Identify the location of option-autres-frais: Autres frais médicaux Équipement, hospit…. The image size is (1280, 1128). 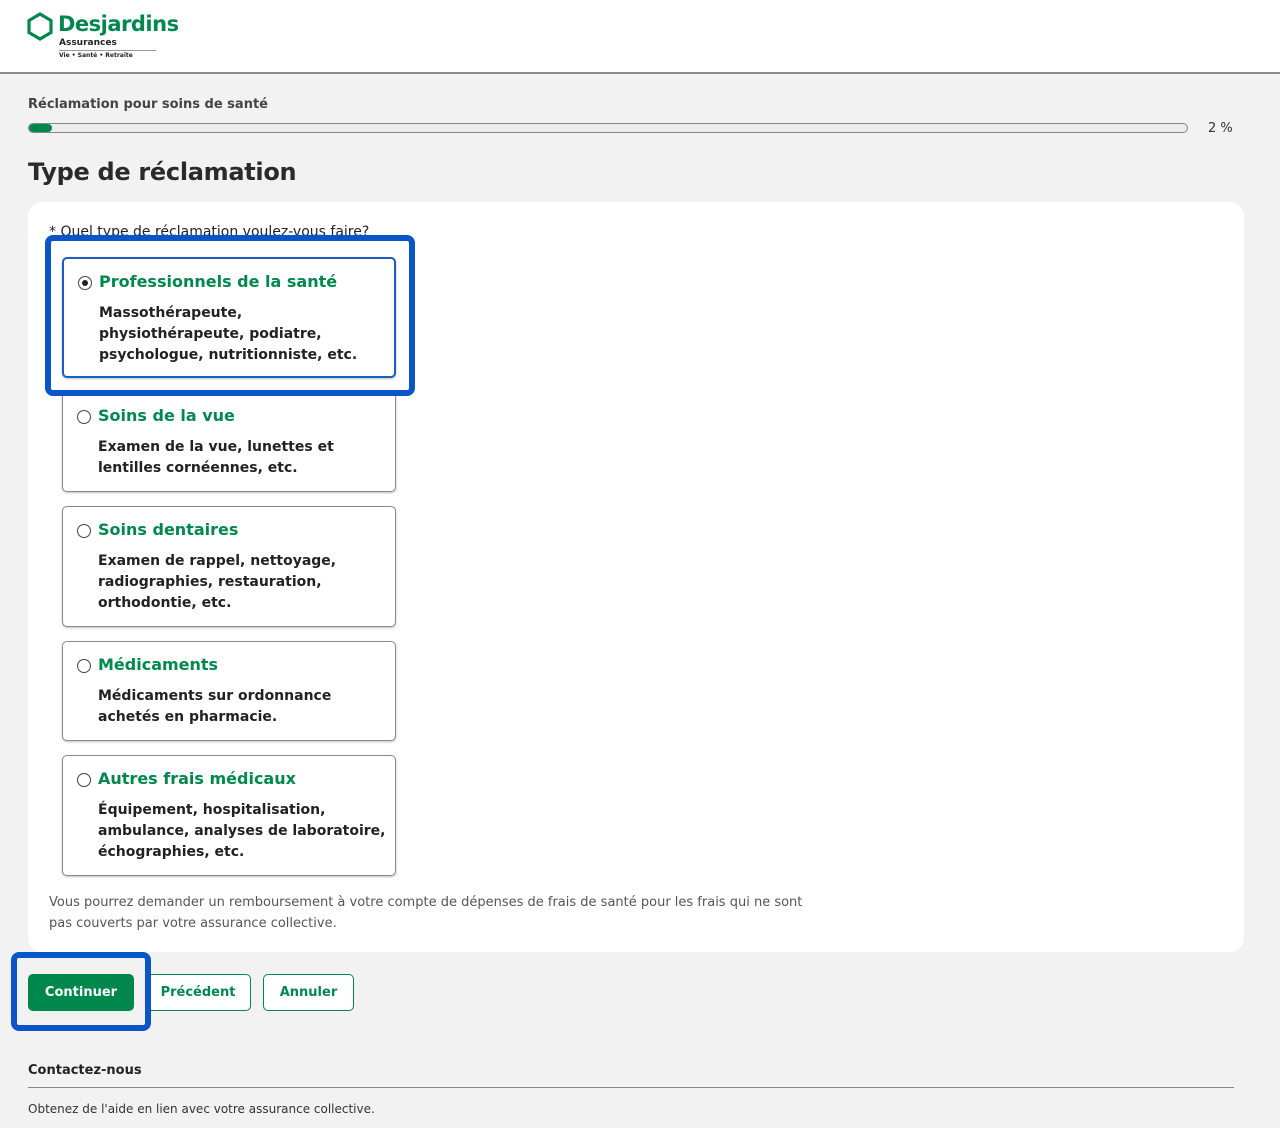
(229, 815).